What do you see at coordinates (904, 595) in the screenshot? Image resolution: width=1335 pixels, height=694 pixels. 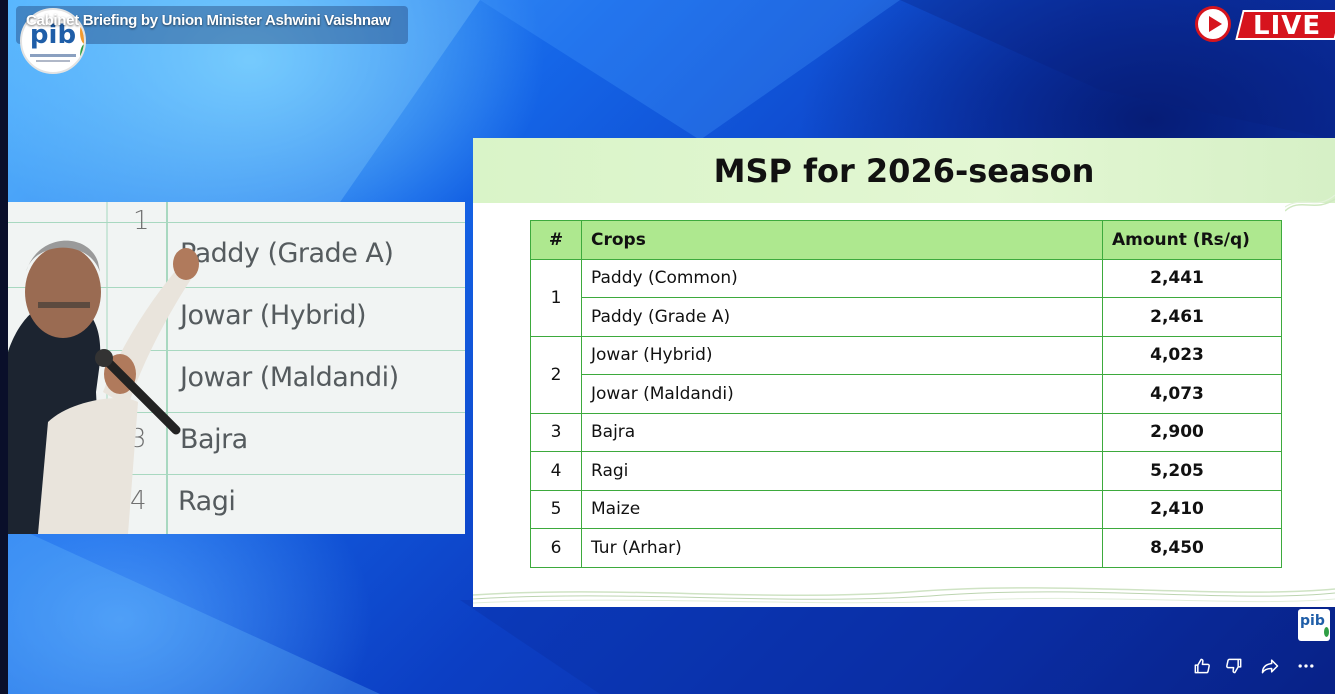 I see `decorative-wave` at bounding box center [904, 595].